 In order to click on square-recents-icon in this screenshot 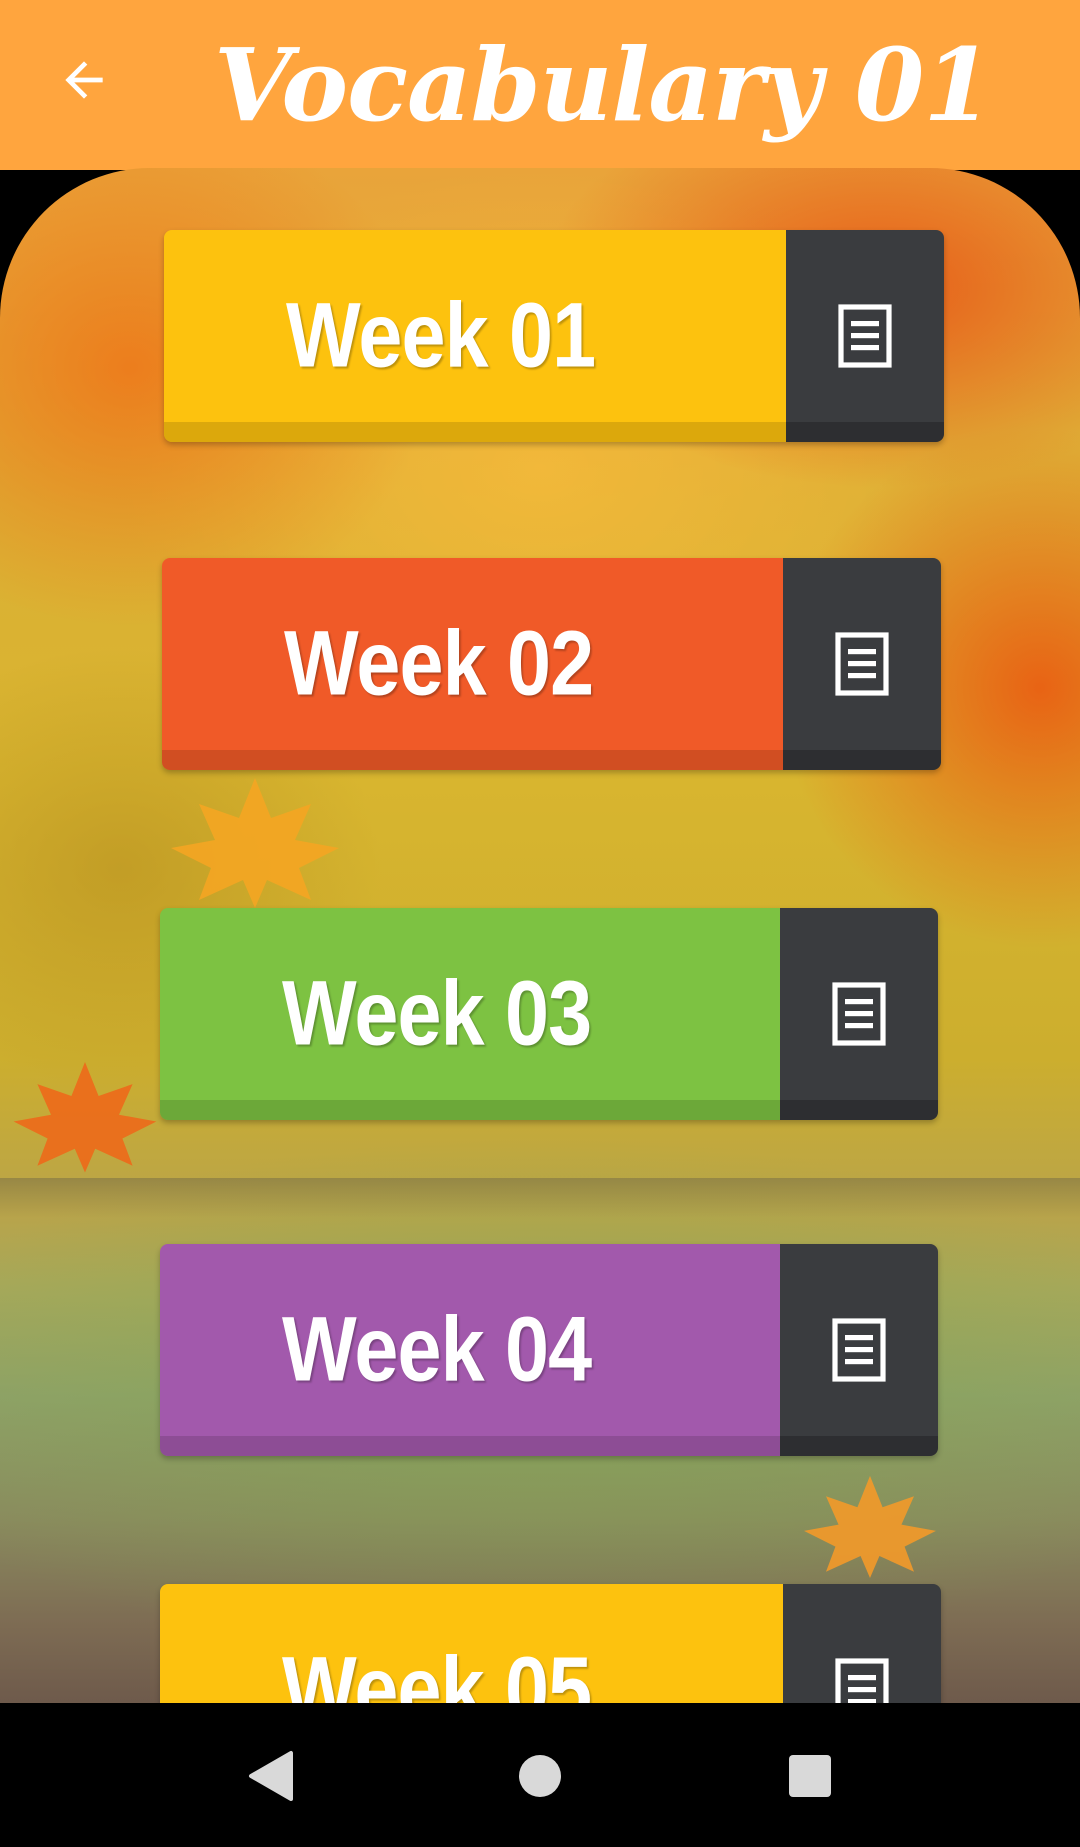, I will do `click(810, 1776)`.